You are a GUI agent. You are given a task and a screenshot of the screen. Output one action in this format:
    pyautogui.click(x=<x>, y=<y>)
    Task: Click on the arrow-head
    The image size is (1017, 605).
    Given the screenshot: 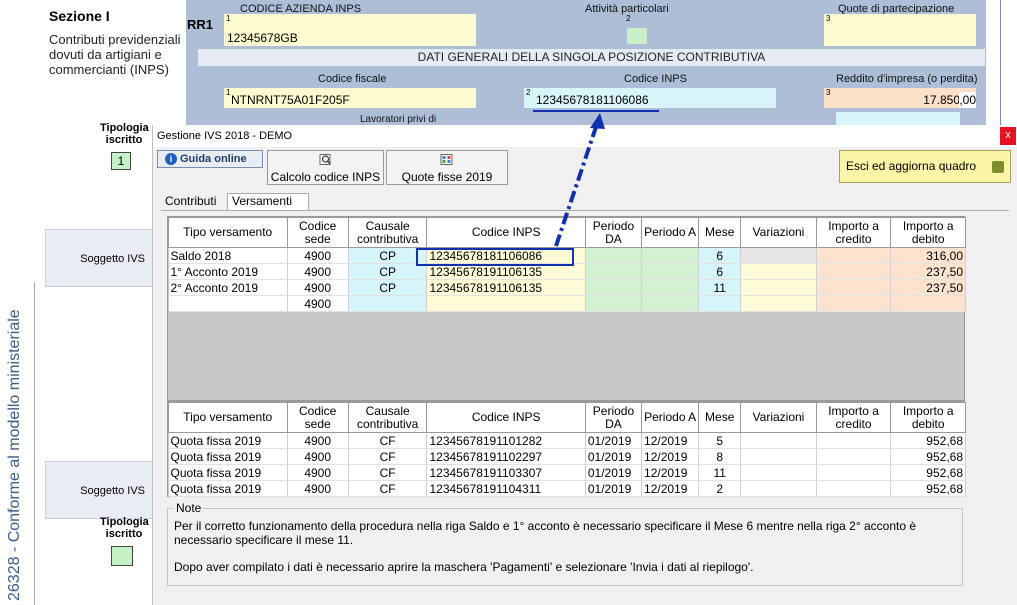 What is the action you would take?
    pyautogui.click(x=597, y=121)
    